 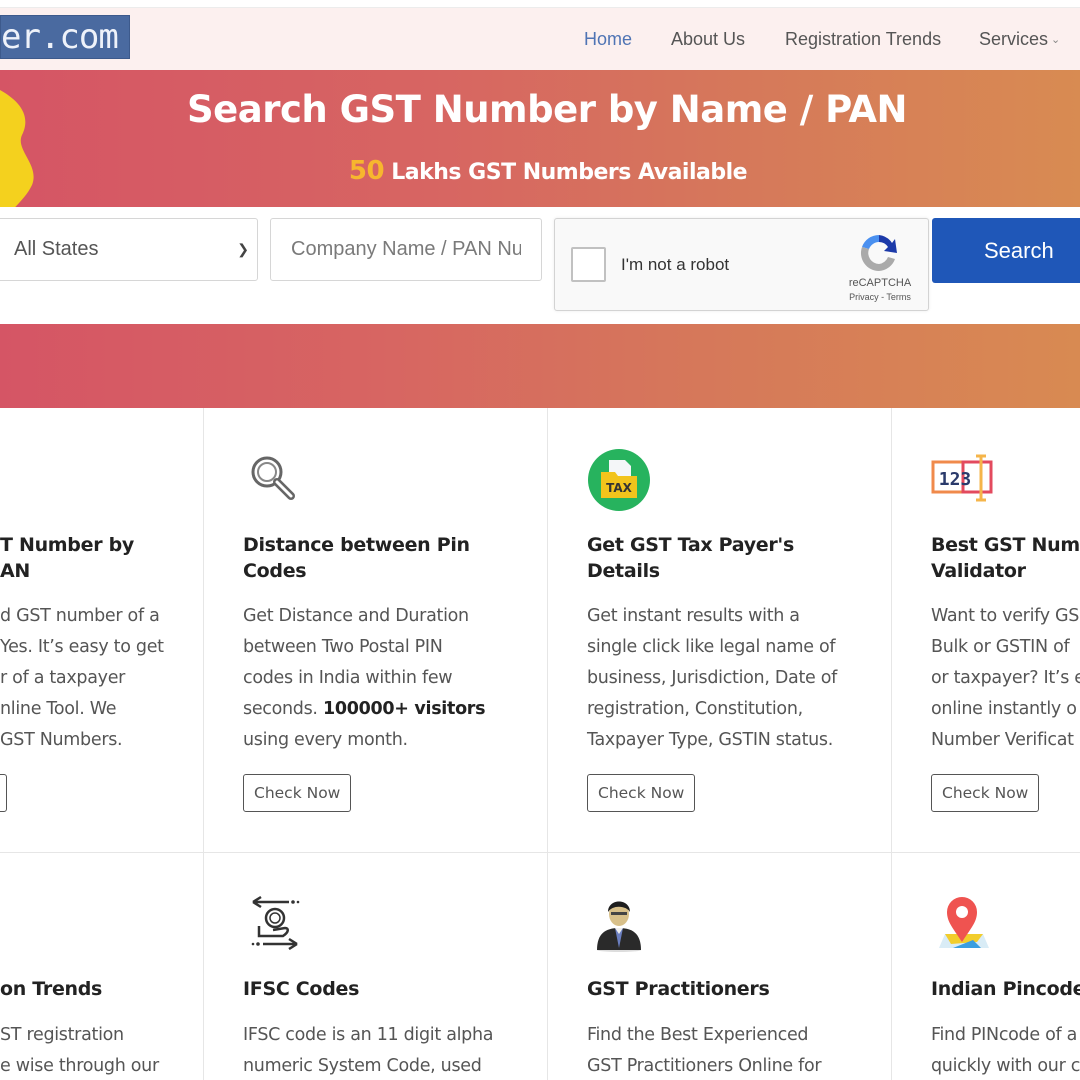 I want to click on recaptcha-label: I'm not a robot, so click(x=675, y=264).